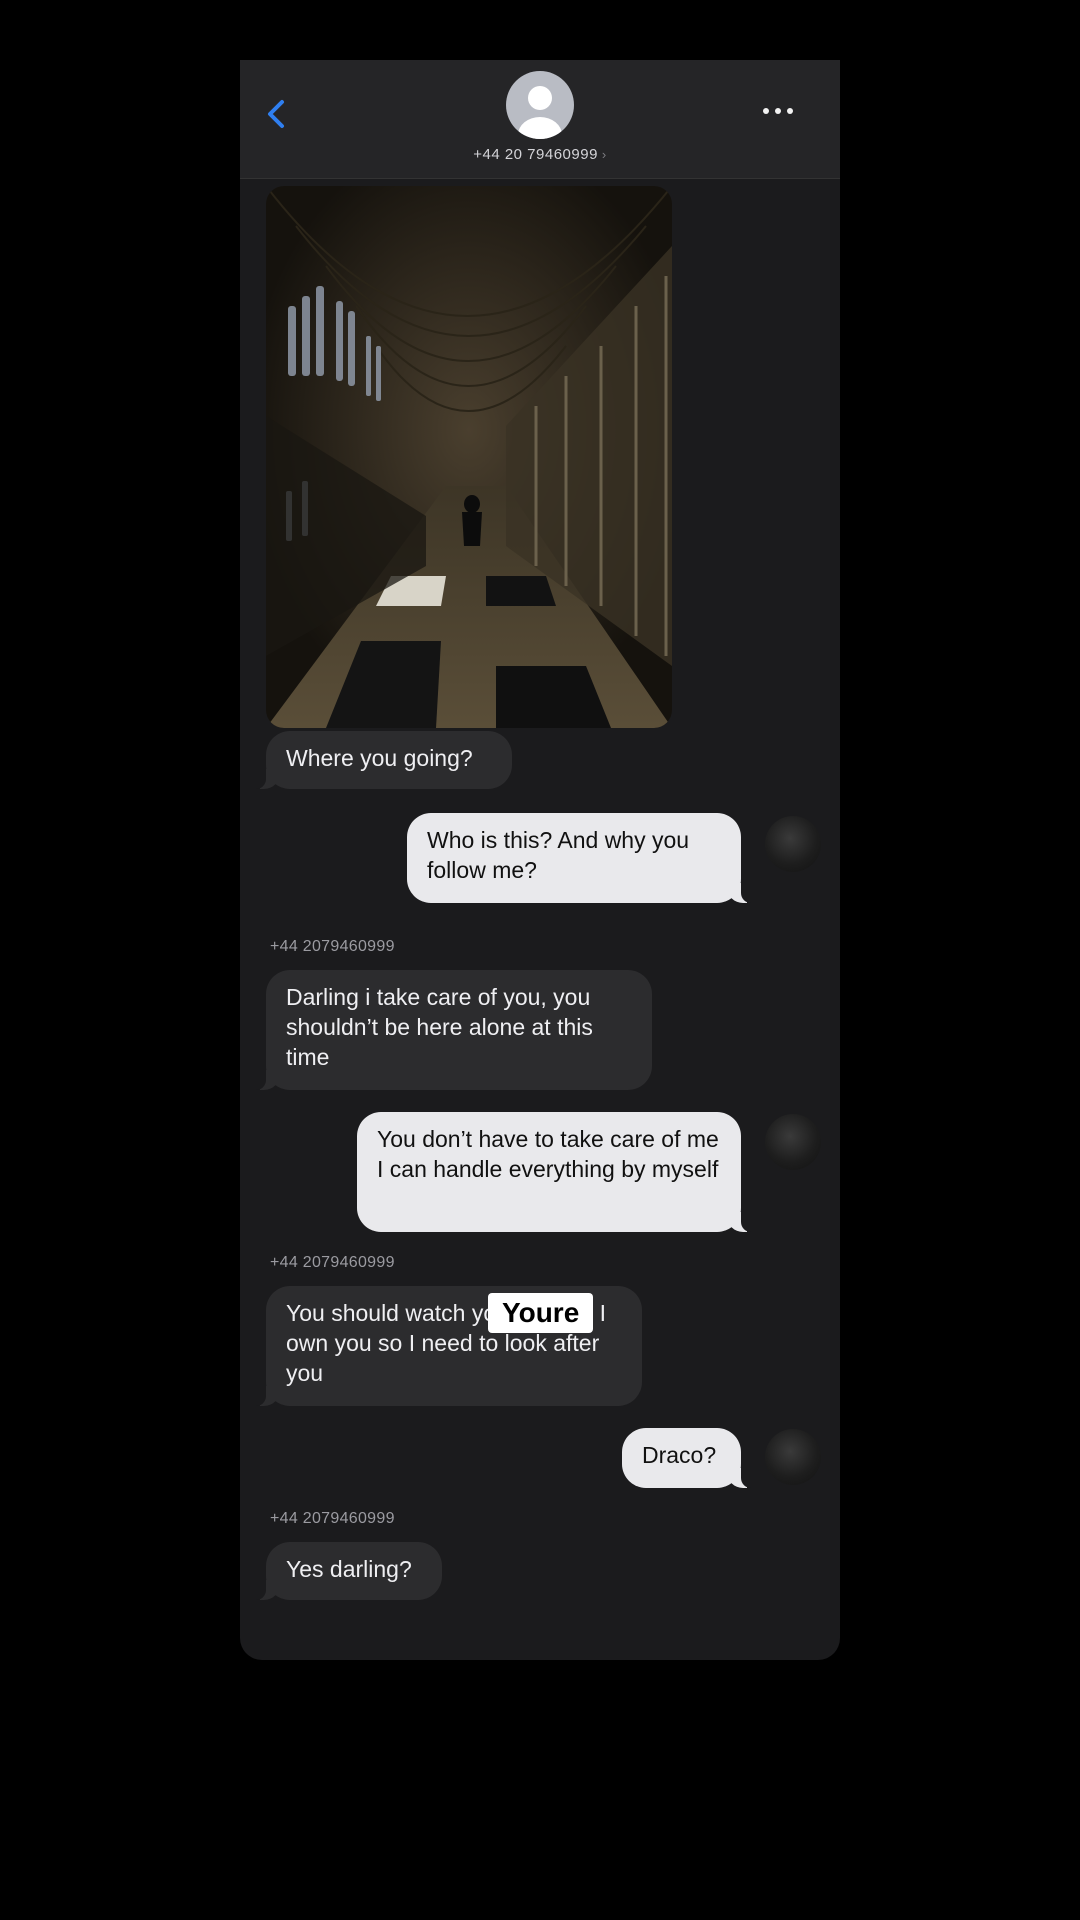 The image size is (1080, 1920). Describe the element at coordinates (541, 1313) in the screenshot. I see `caption-overlay: Youre` at that location.